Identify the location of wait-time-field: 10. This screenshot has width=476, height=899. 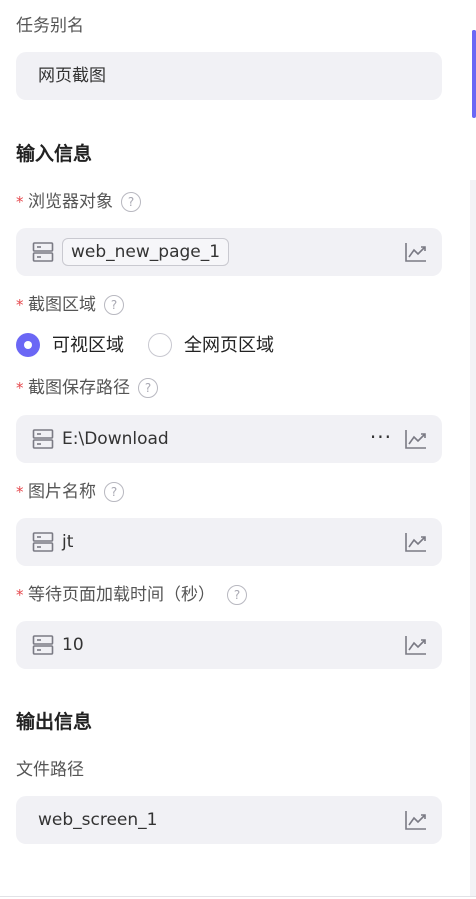
(229, 645).